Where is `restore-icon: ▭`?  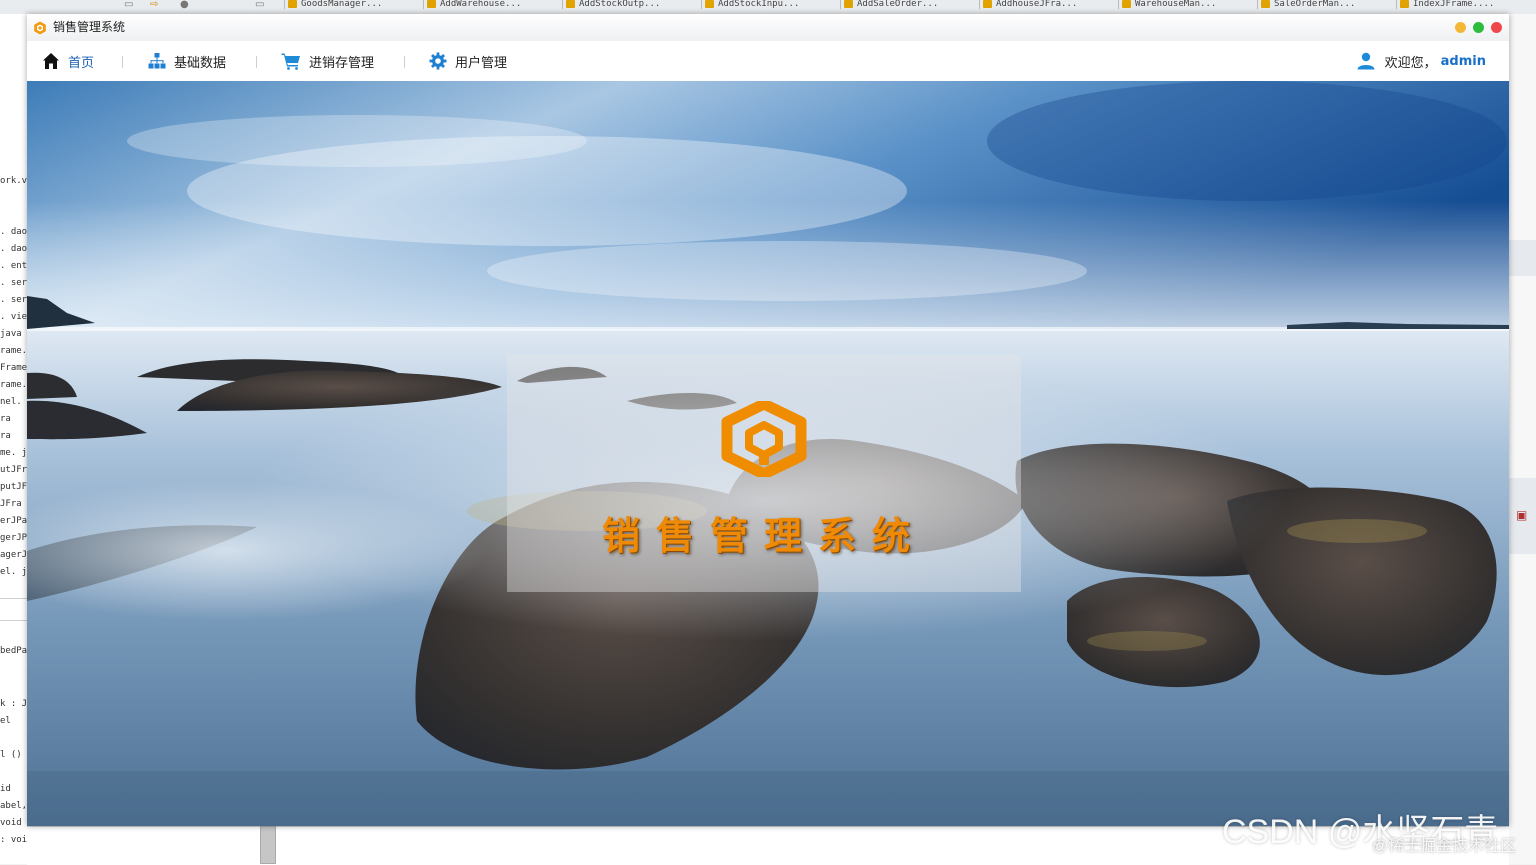 restore-icon: ▭ is located at coordinates (261, 5).